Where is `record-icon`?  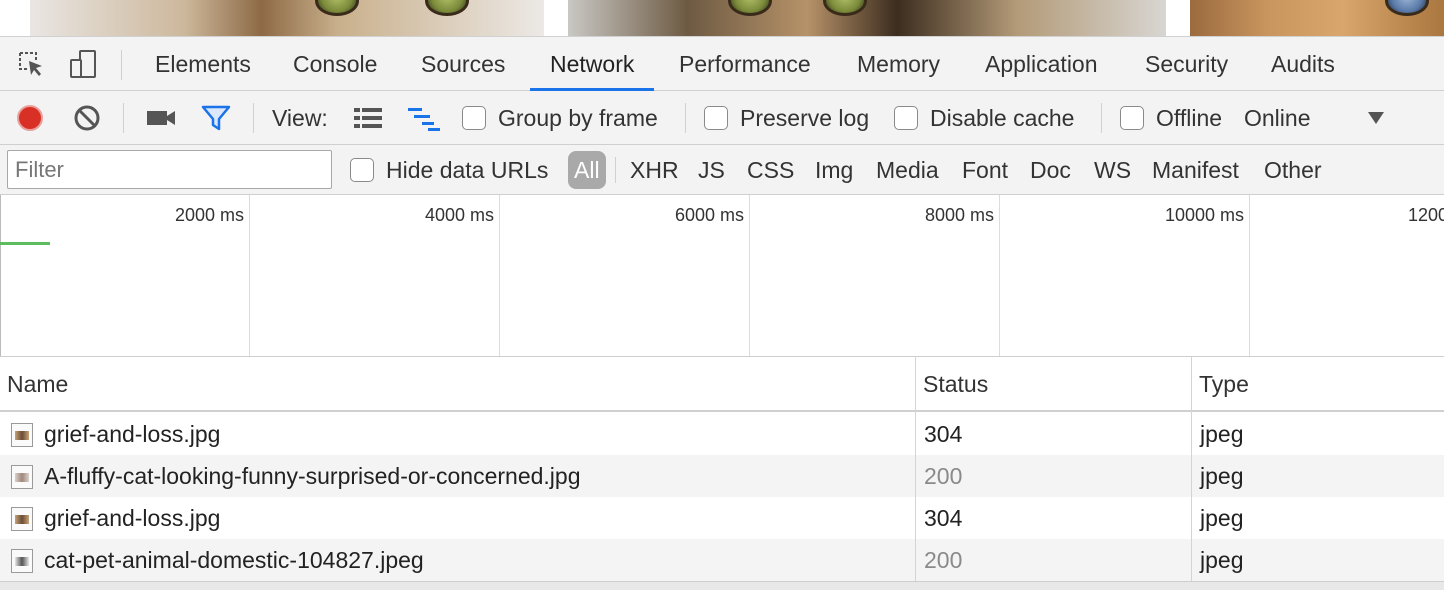 record-icon is located at coordinates (30, 118).